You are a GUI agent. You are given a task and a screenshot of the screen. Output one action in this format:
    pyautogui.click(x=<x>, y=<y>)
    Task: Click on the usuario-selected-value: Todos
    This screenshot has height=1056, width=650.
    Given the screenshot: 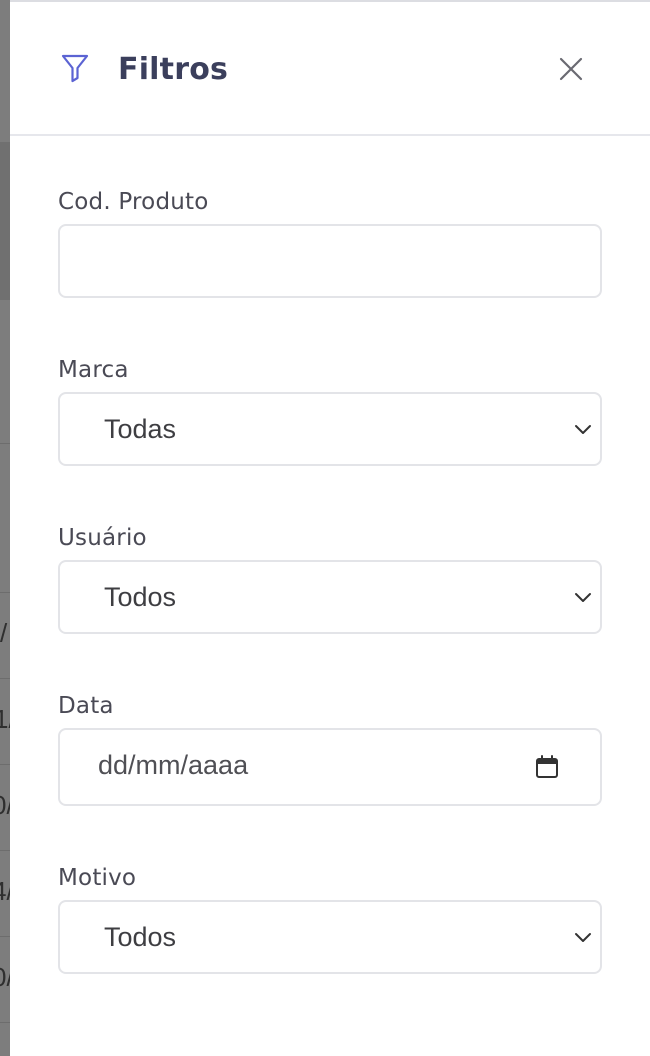 What is the action you would take?
    pyautogui.click(x=140, y=597)
    